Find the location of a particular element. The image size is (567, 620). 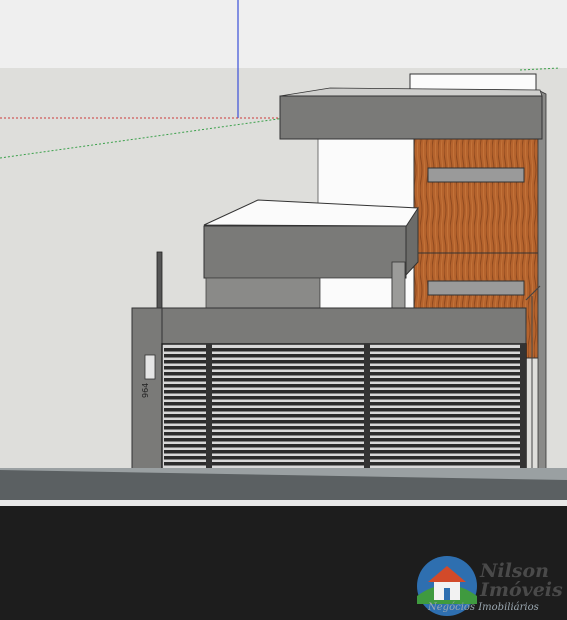

sliding-gate is located at coordinates (344, 412).